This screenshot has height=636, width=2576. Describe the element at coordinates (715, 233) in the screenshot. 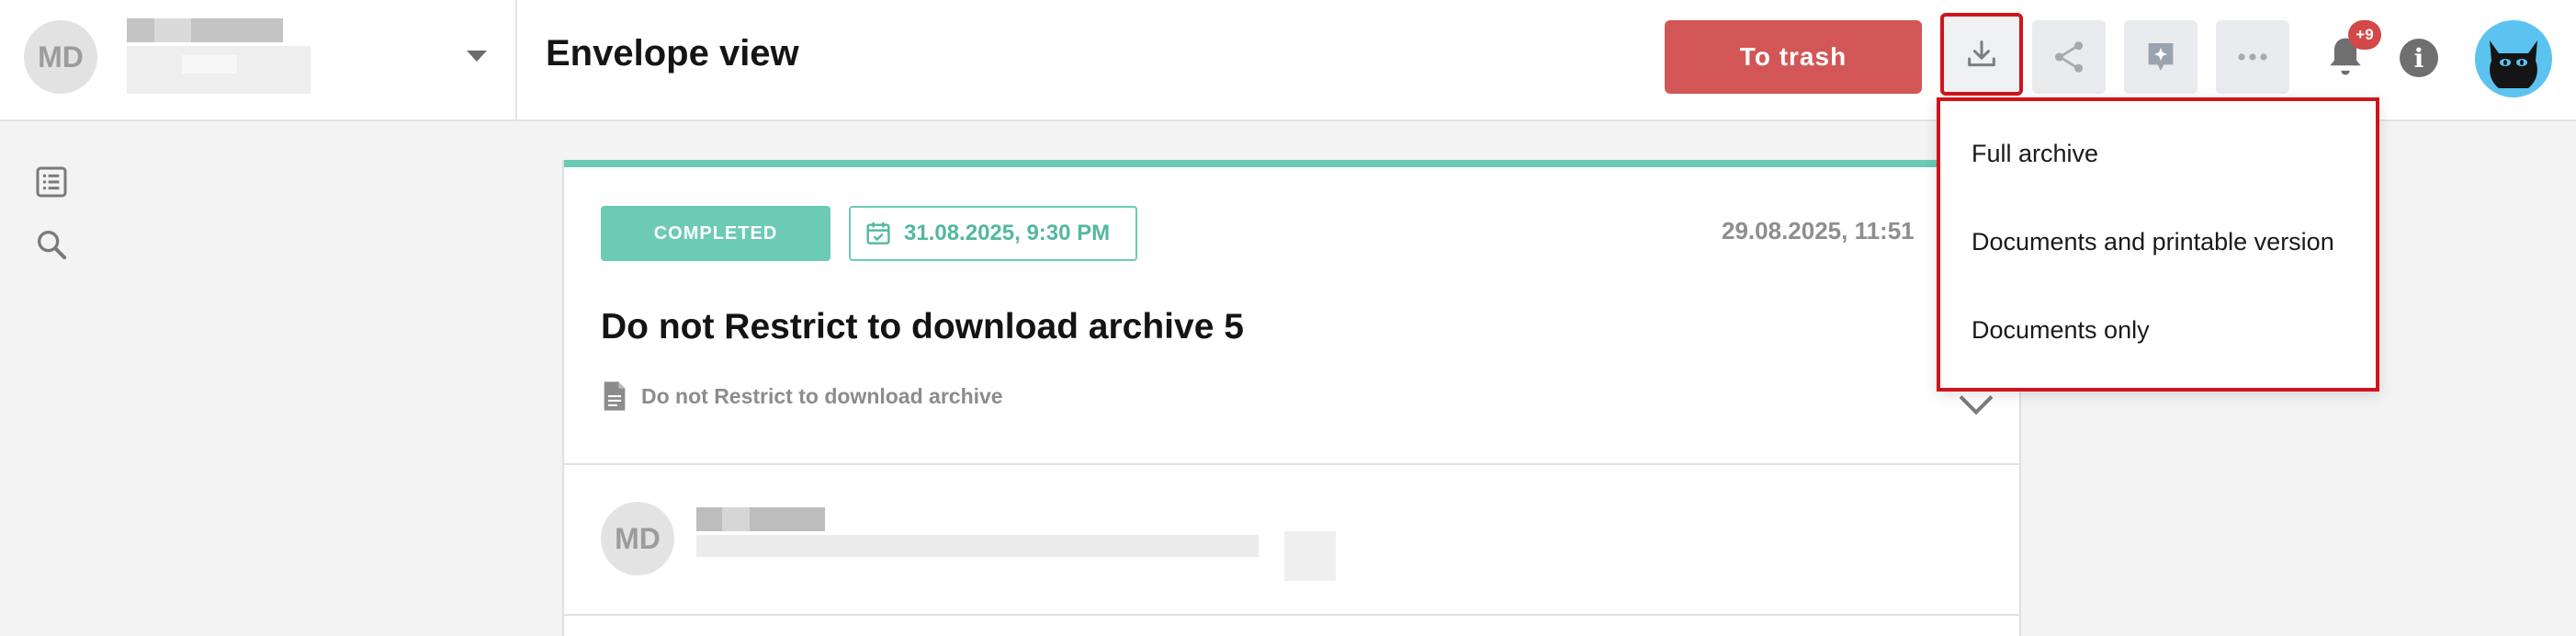

I see `status-badge: COMPLETED` at that location.